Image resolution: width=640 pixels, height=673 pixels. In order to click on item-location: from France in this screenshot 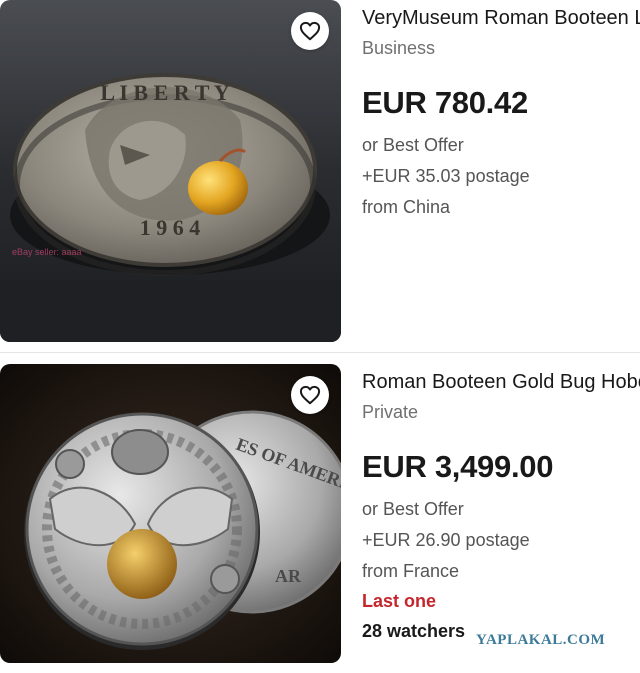, I will do `click(411, 571)`.